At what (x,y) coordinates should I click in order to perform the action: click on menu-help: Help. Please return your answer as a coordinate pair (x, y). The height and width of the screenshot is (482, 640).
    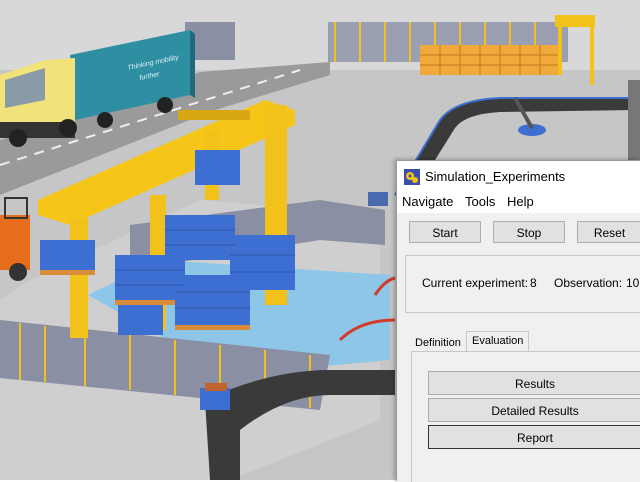
    Looking at the image, I should click on (520, 201).